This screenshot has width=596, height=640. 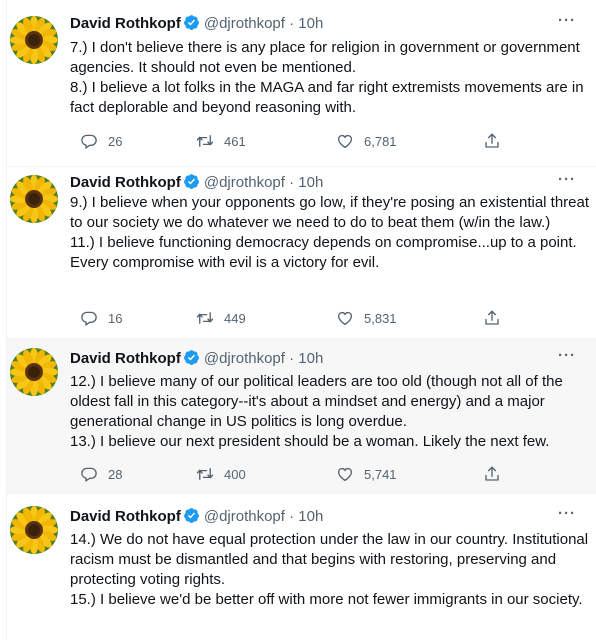 I want to click on tweet-actions: 16 449 5,831, so click(x=310, y=318).